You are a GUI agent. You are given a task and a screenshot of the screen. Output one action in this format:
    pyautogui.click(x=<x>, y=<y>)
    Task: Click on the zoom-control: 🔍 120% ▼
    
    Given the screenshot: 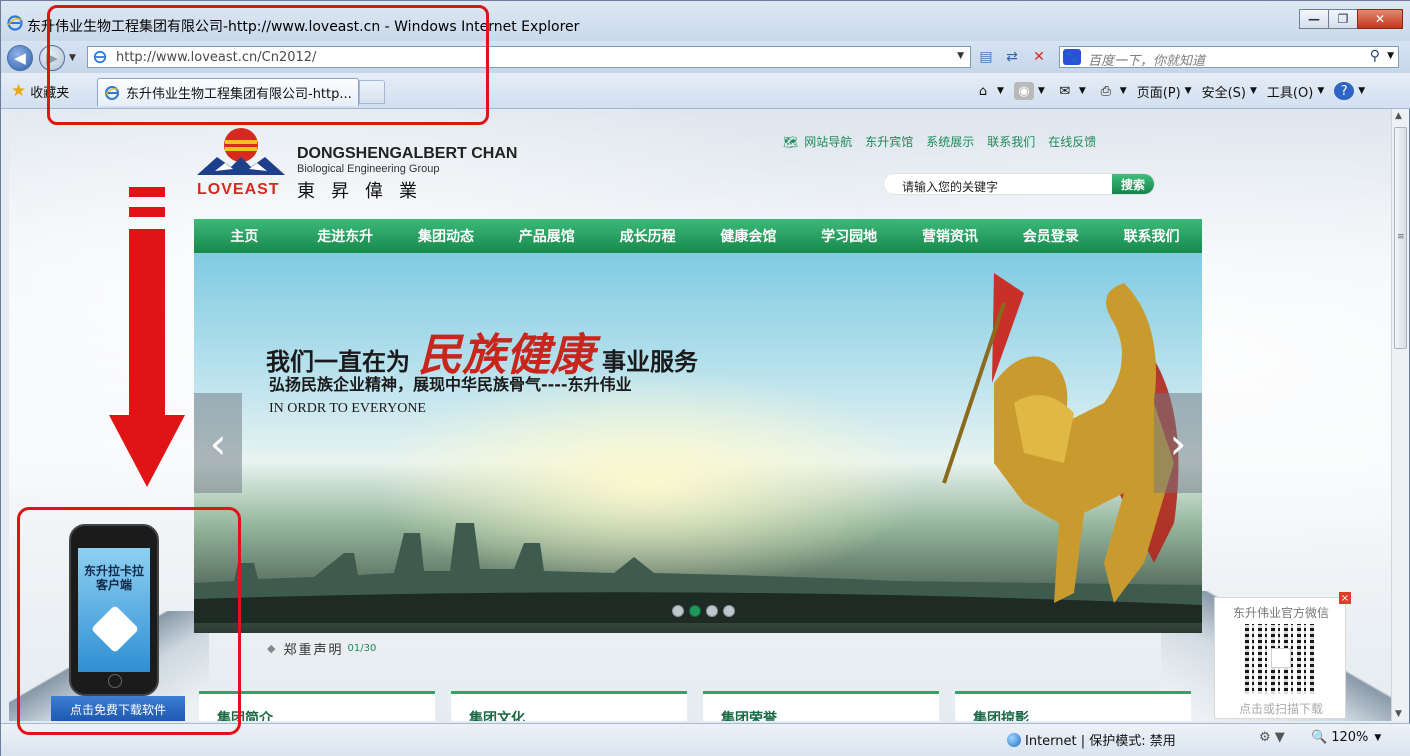 What is the action you would take?
    pyautogui.click(x=1346, y=737)
    